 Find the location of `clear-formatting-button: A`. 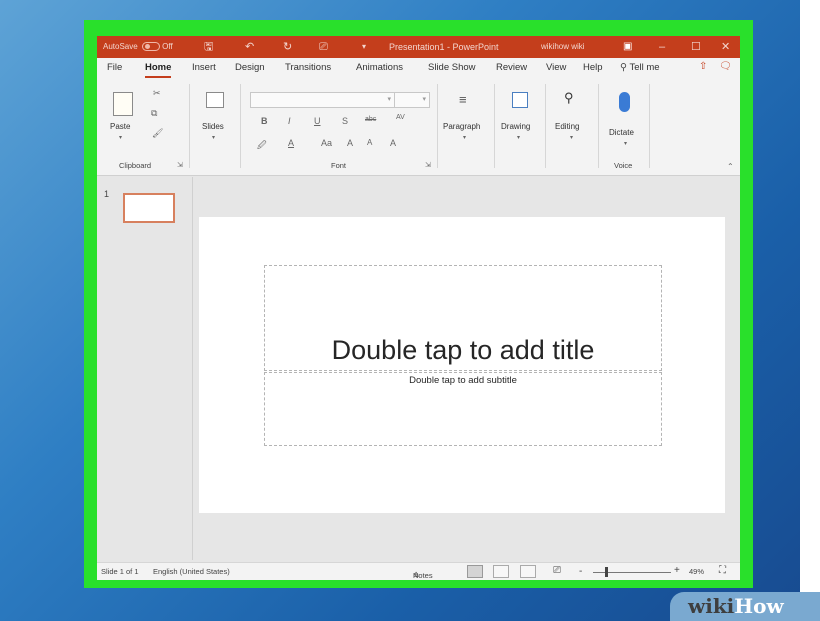

clear-formatting-button: A is located at coordinates (393, 143).